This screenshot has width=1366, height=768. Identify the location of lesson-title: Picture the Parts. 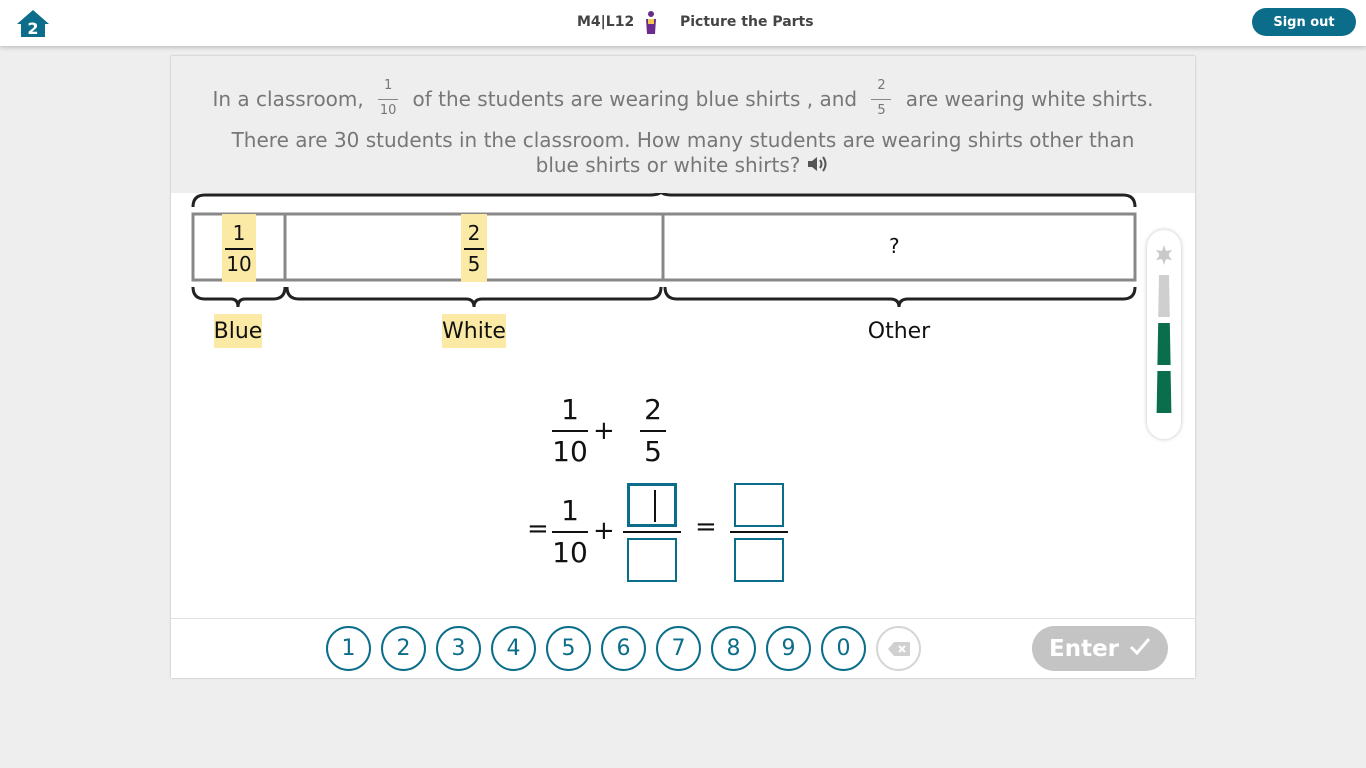
(747, 22).